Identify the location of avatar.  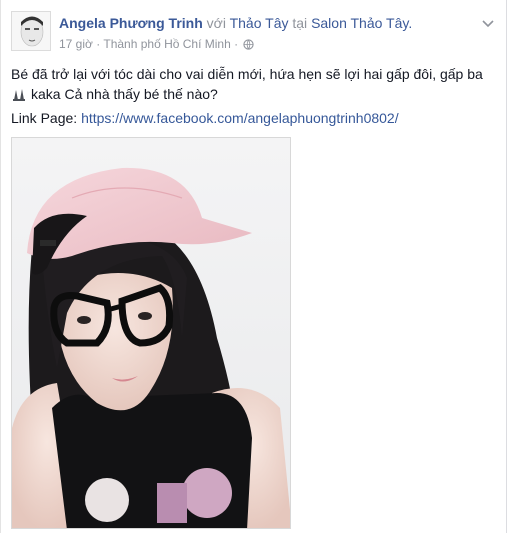
(31, 31).